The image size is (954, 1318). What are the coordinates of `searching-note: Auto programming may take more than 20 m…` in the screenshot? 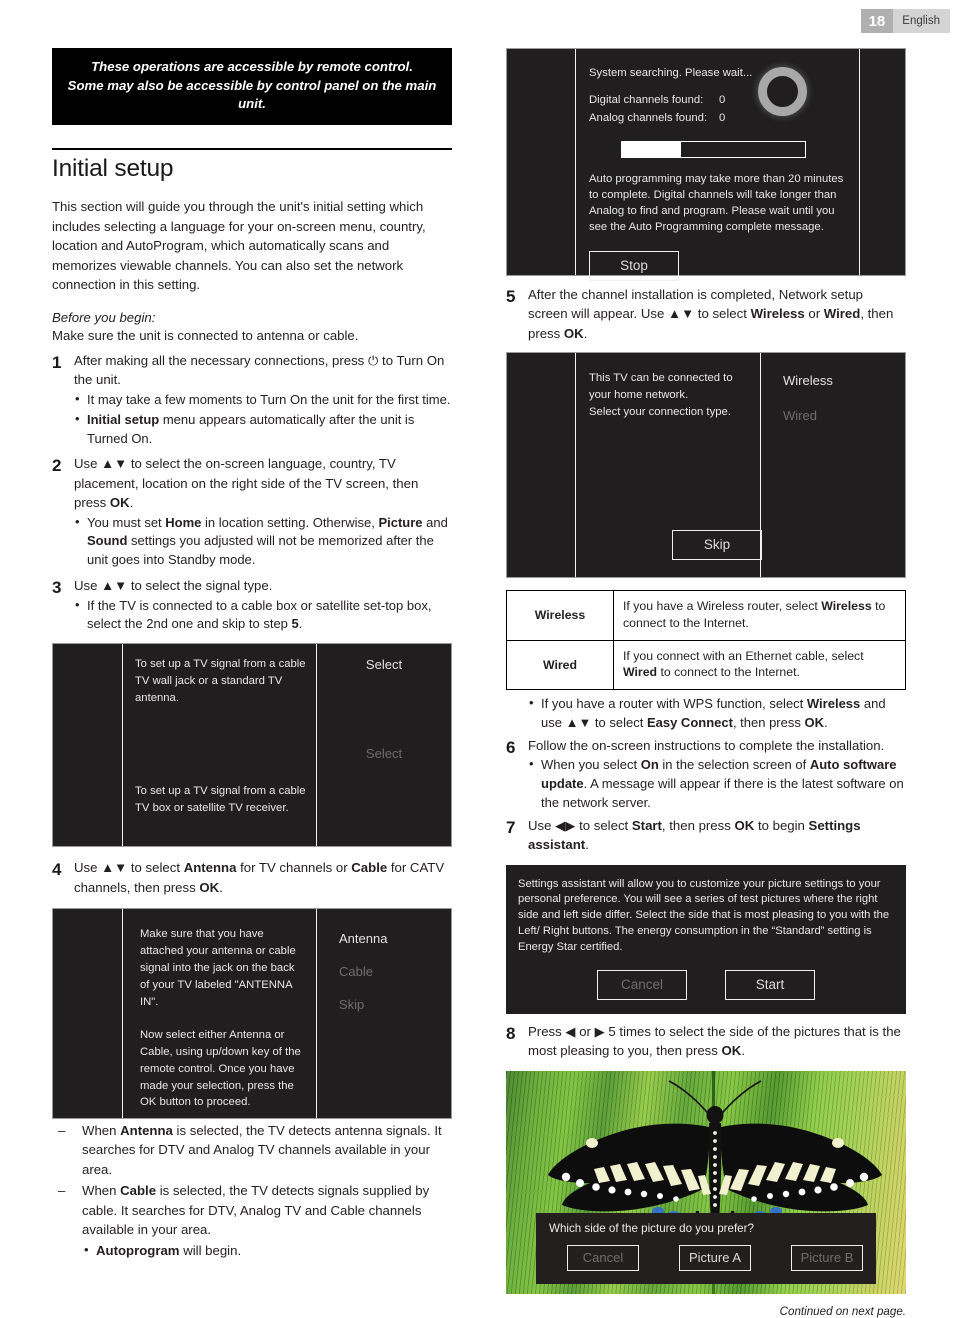 It's located at (716, 202).